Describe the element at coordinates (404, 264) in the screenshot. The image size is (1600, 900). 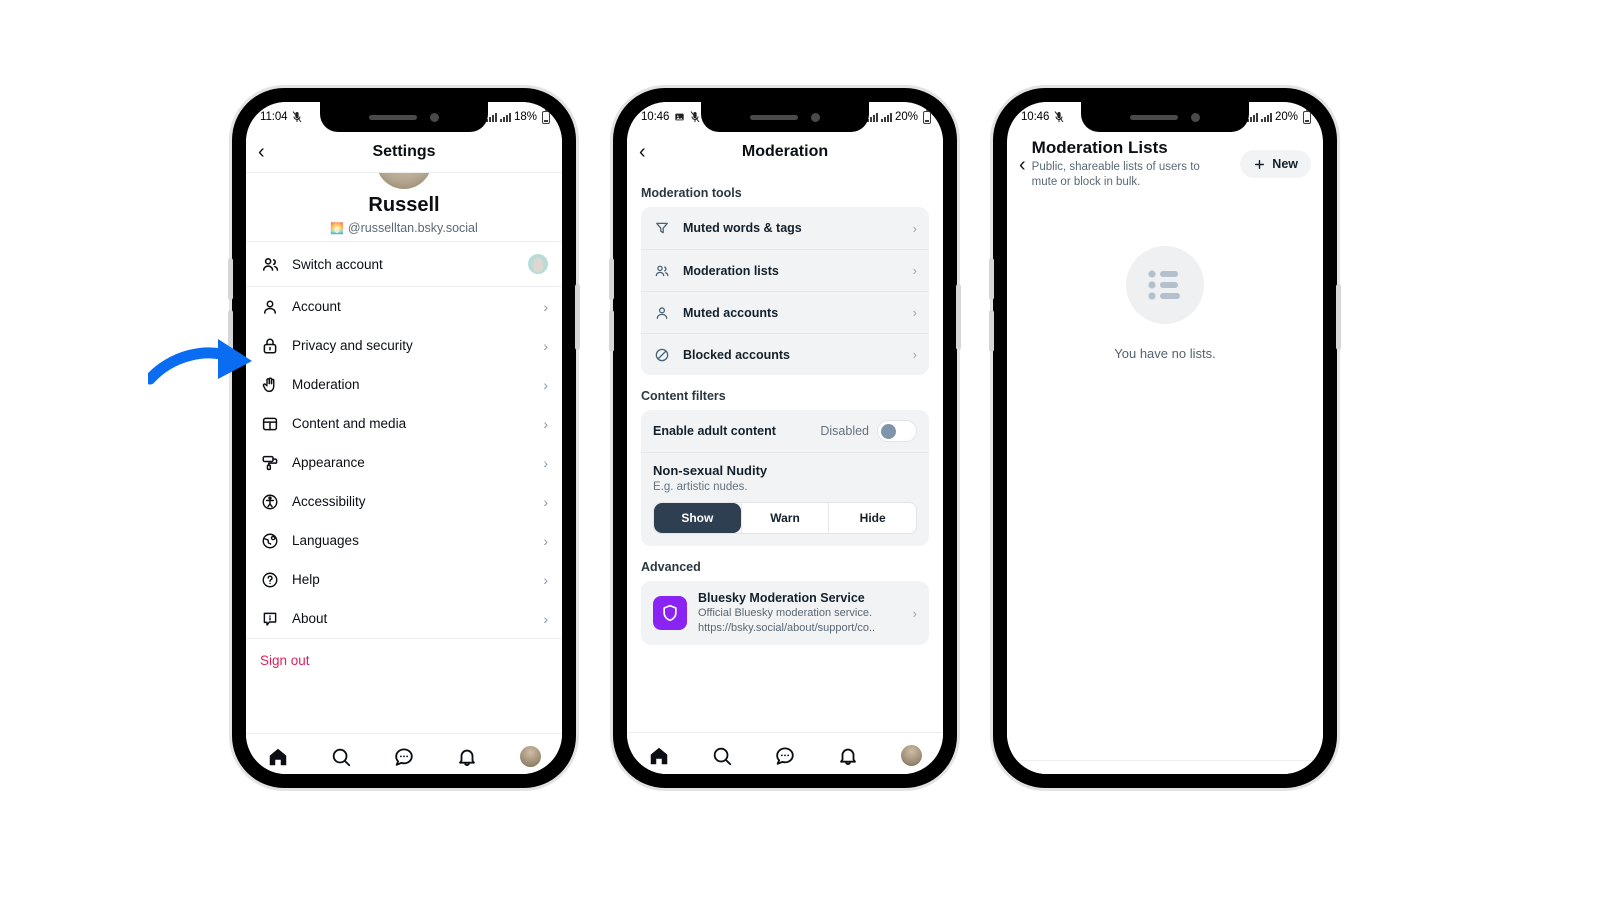
I see `switch-account-row: Switch account` at that location.